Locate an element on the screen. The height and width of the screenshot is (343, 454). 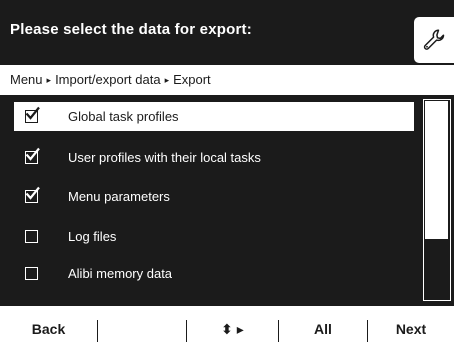
settings-button is located at coordinates (434, 40).